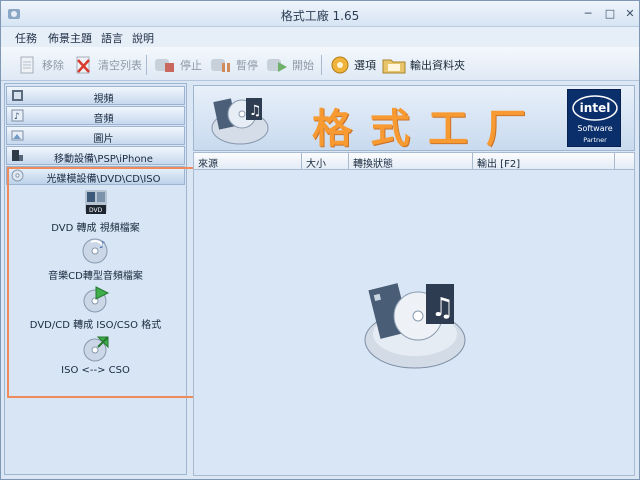  What do you see at coordinates (143, 38) in the screenshot?
I see `menu-help: 說明` at bounding box center [143, 38].